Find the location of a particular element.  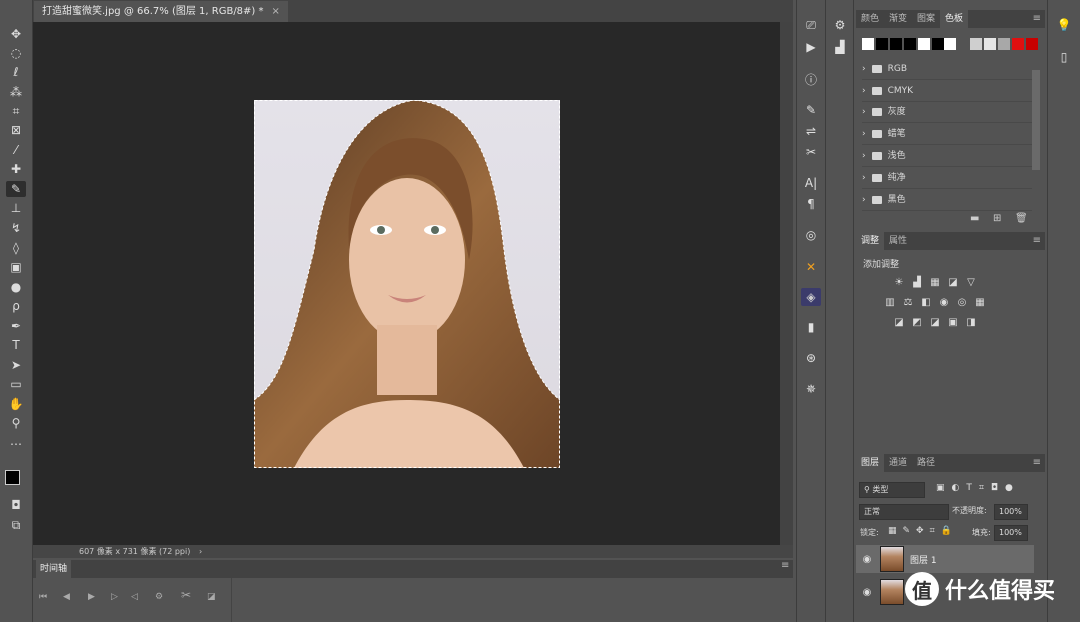

path-selection-tool-icon: ➤ is located at coordinates (16, 365).